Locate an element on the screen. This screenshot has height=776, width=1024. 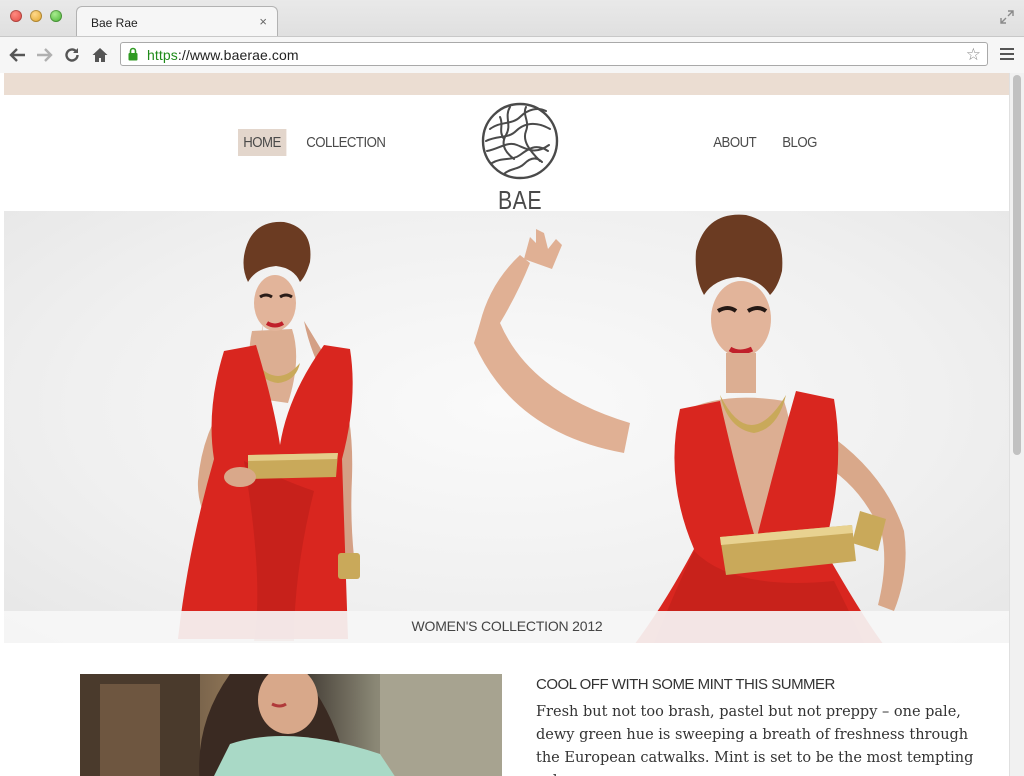
forward-icon is located at coordinates (44, 55).